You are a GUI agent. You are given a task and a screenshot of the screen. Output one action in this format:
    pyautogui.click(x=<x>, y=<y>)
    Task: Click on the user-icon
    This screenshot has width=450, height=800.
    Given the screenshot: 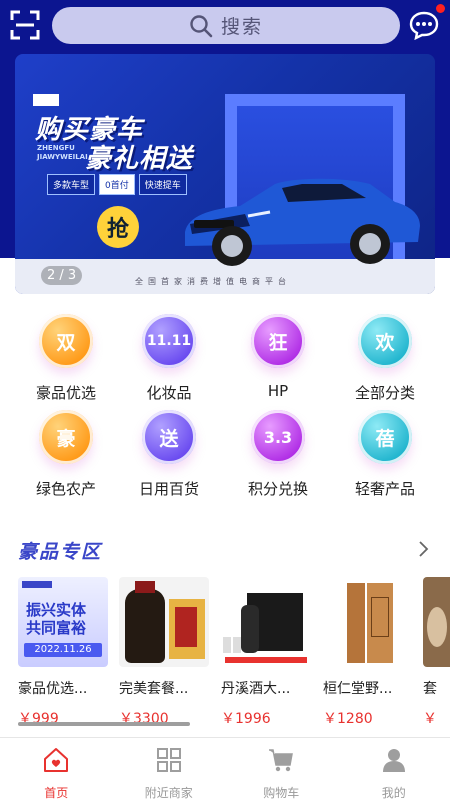 What is the action you would take?
    pyautogui.click(x=393, y=760)
    